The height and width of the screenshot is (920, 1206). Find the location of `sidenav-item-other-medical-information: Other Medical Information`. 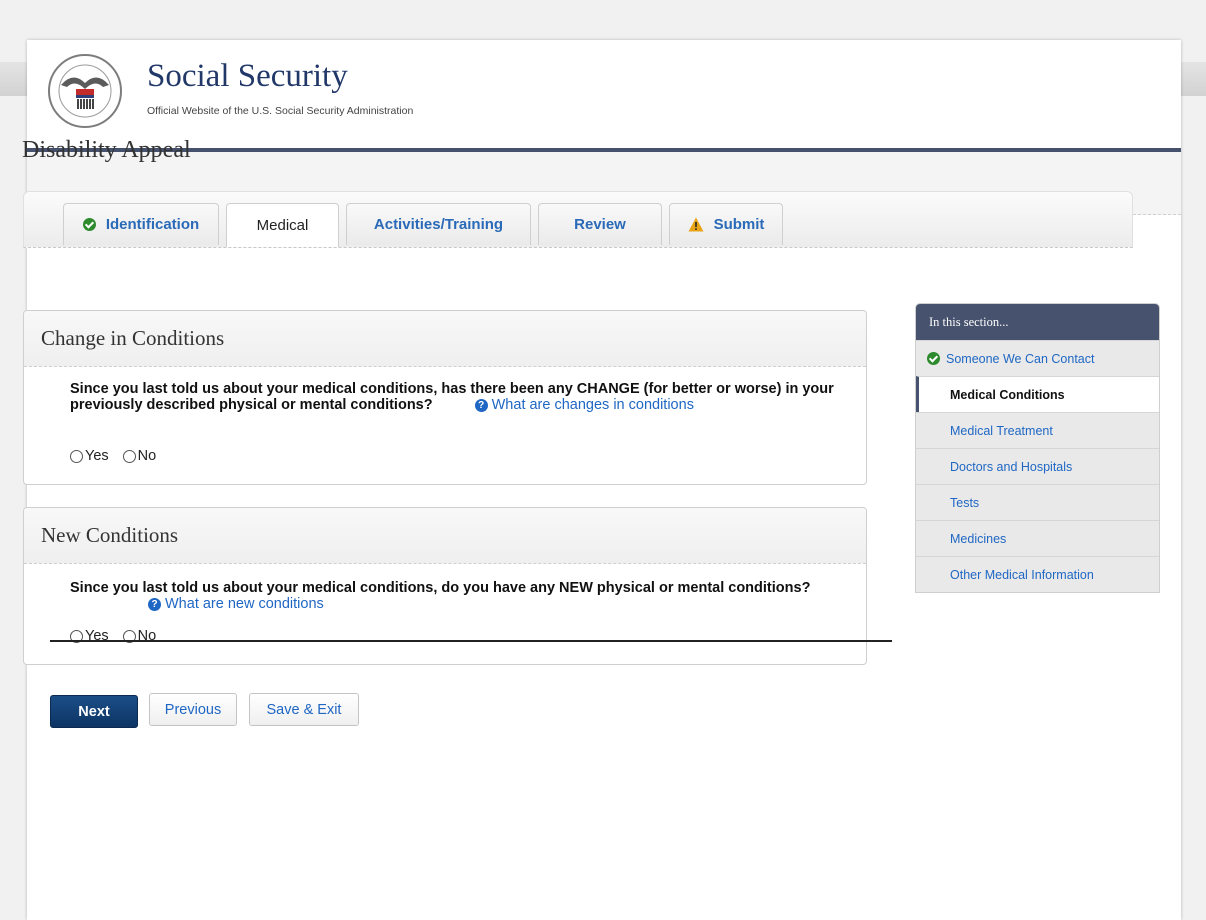

sidenav-item-other-medical-information: Other Medical Information is located at coordinates (1037, 574).